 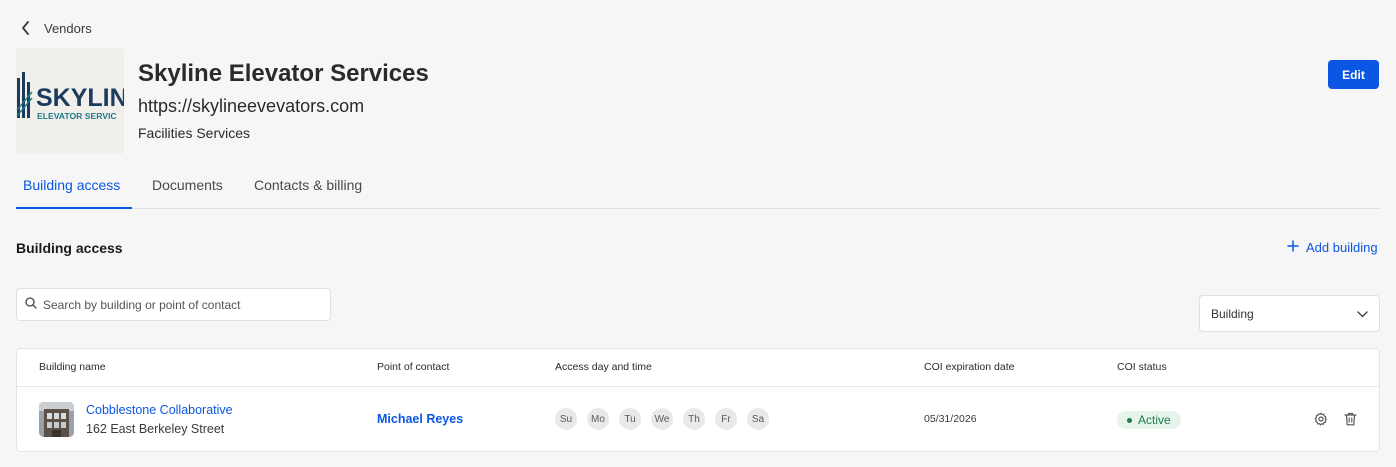 I want to click on search-box, so click(x=173, y=304).